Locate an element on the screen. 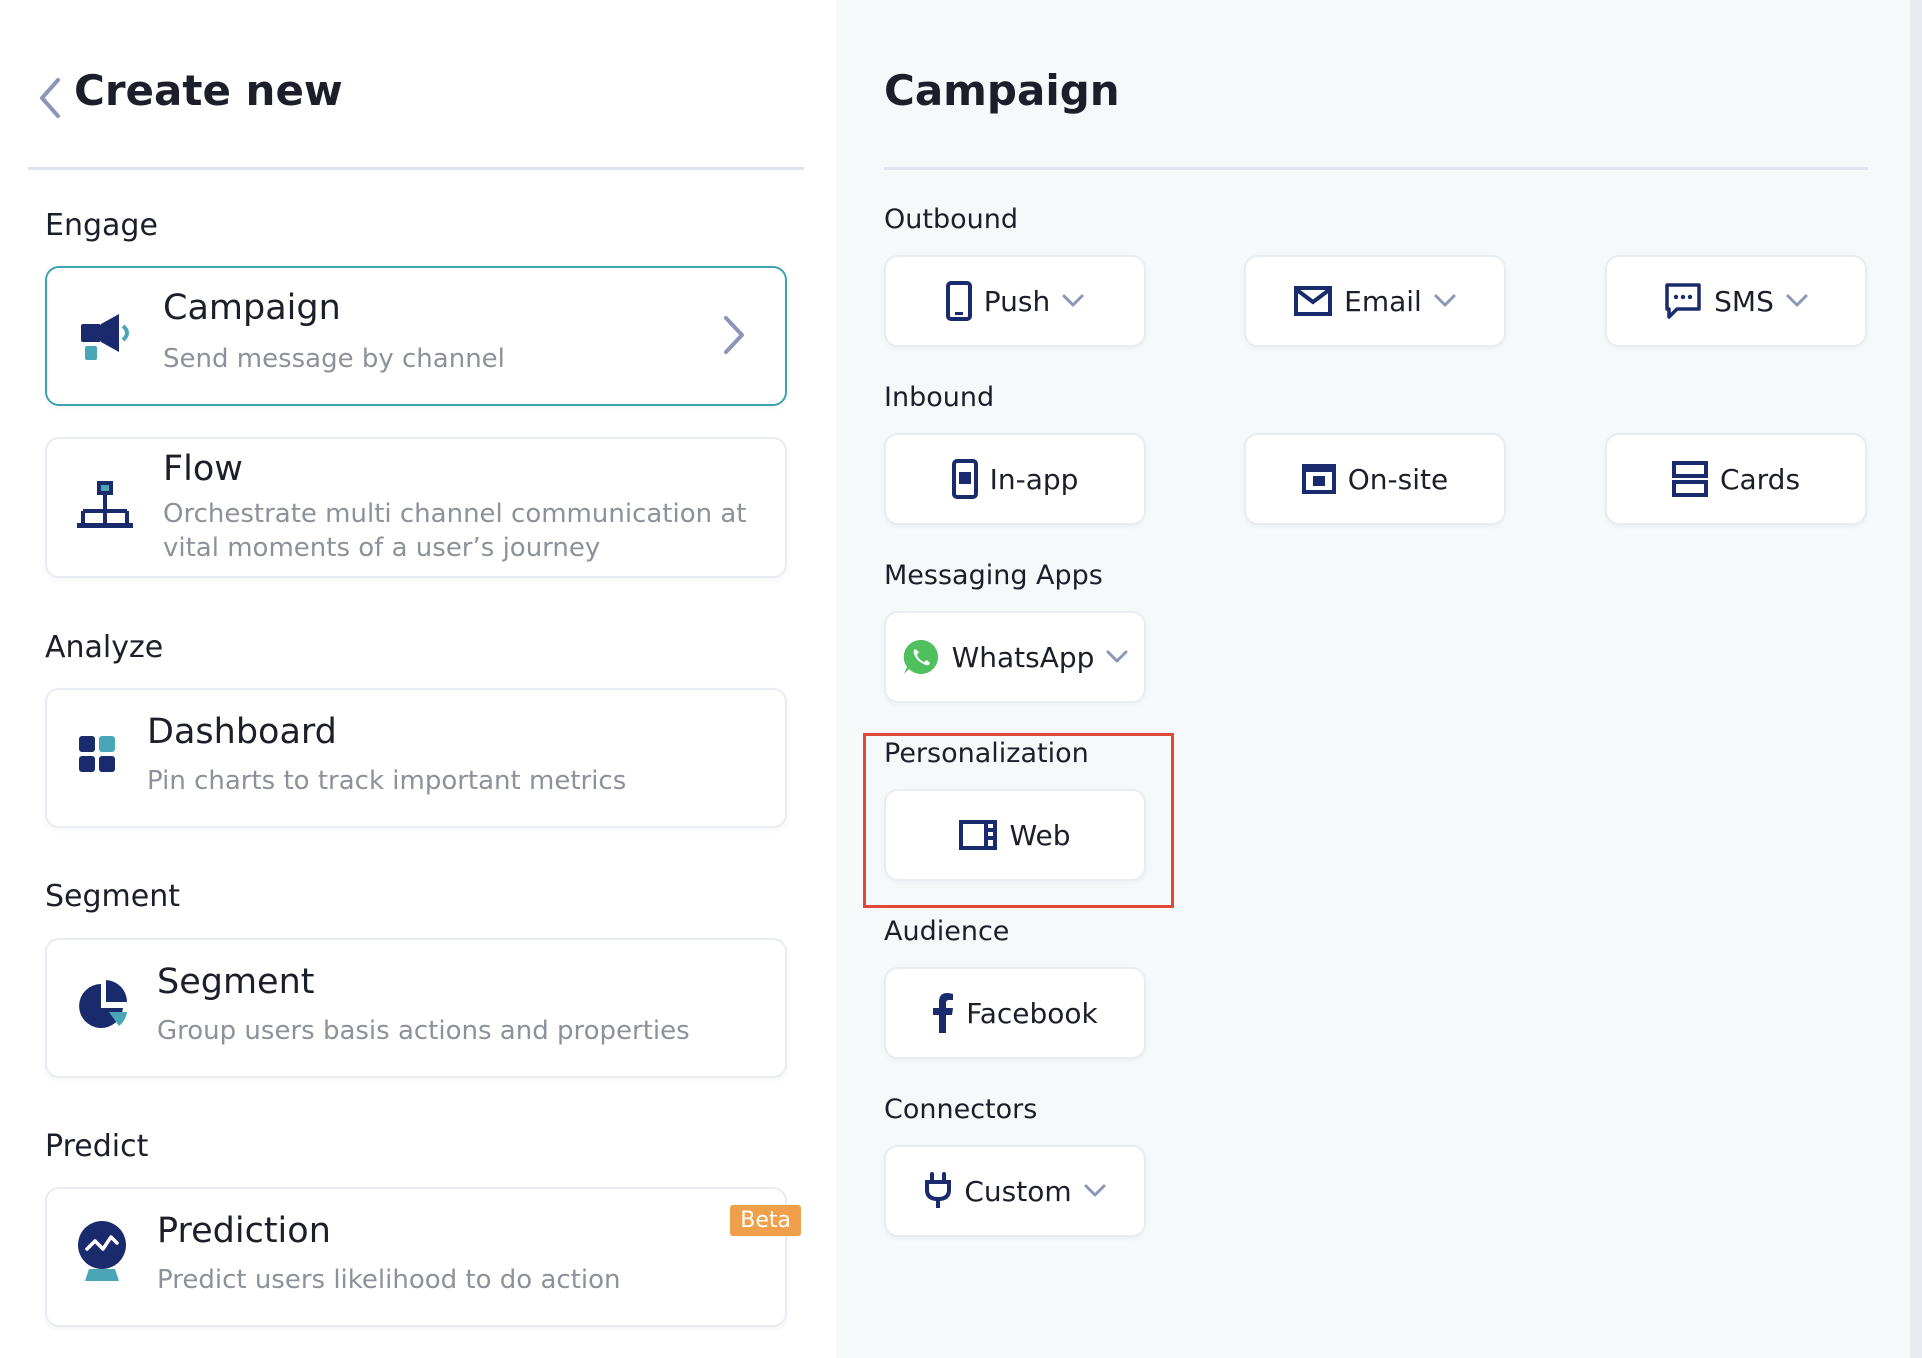  card-description: Group users basis actions and properties is located at coordinates (423, 1031).